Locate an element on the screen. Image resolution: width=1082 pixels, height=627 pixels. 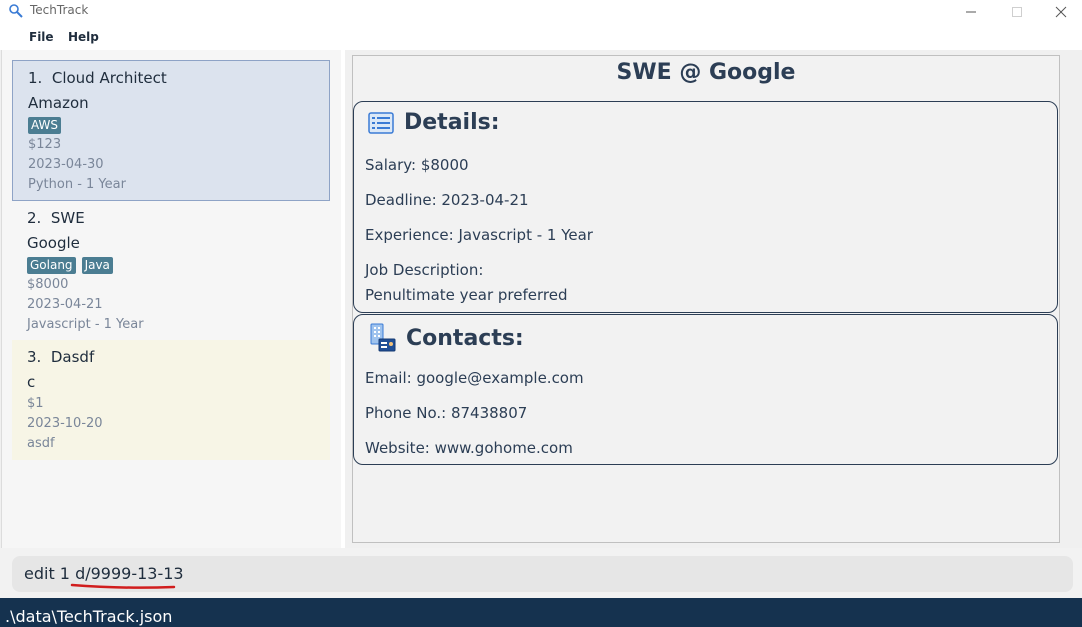
job-card-experience: Python - 1 Year is located at coordinates (77, 184).